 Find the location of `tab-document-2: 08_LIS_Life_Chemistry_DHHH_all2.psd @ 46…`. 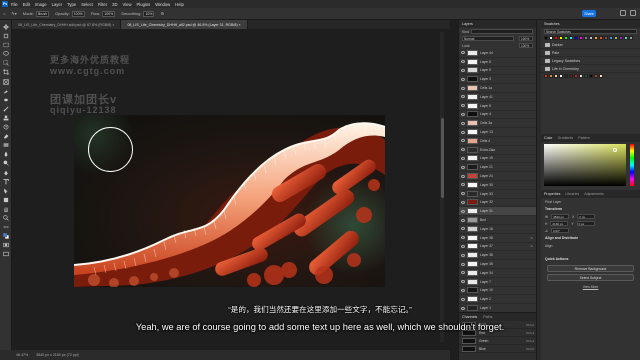

tab-document-2: 08_LIS_Life_Chemistry_DHHH_all2.psd @ 46… is located at coordinates (184, 24).